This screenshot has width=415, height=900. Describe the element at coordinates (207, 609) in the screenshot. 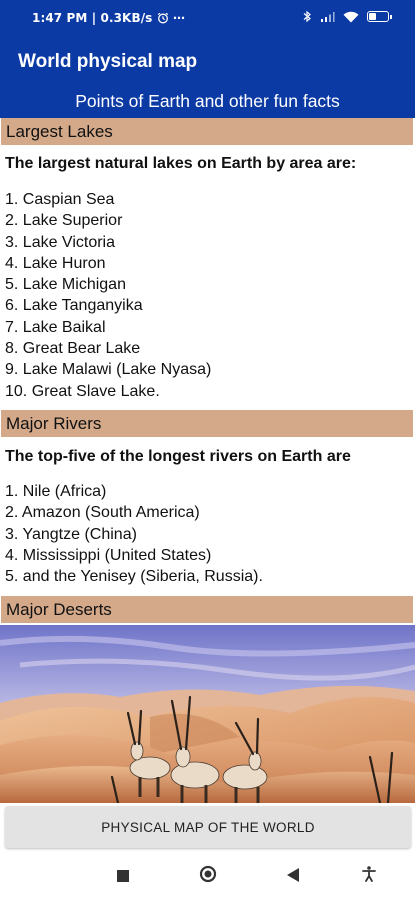

I see `section-header-deserts: Major Deserts` at that location.